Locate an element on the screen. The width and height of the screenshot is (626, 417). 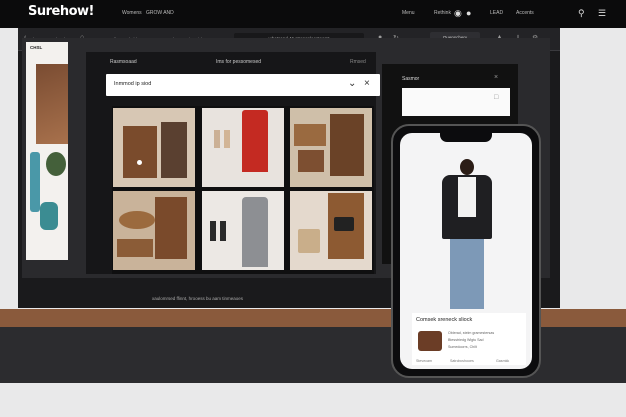
user-icon: ● is located at coordinates (468, 13).